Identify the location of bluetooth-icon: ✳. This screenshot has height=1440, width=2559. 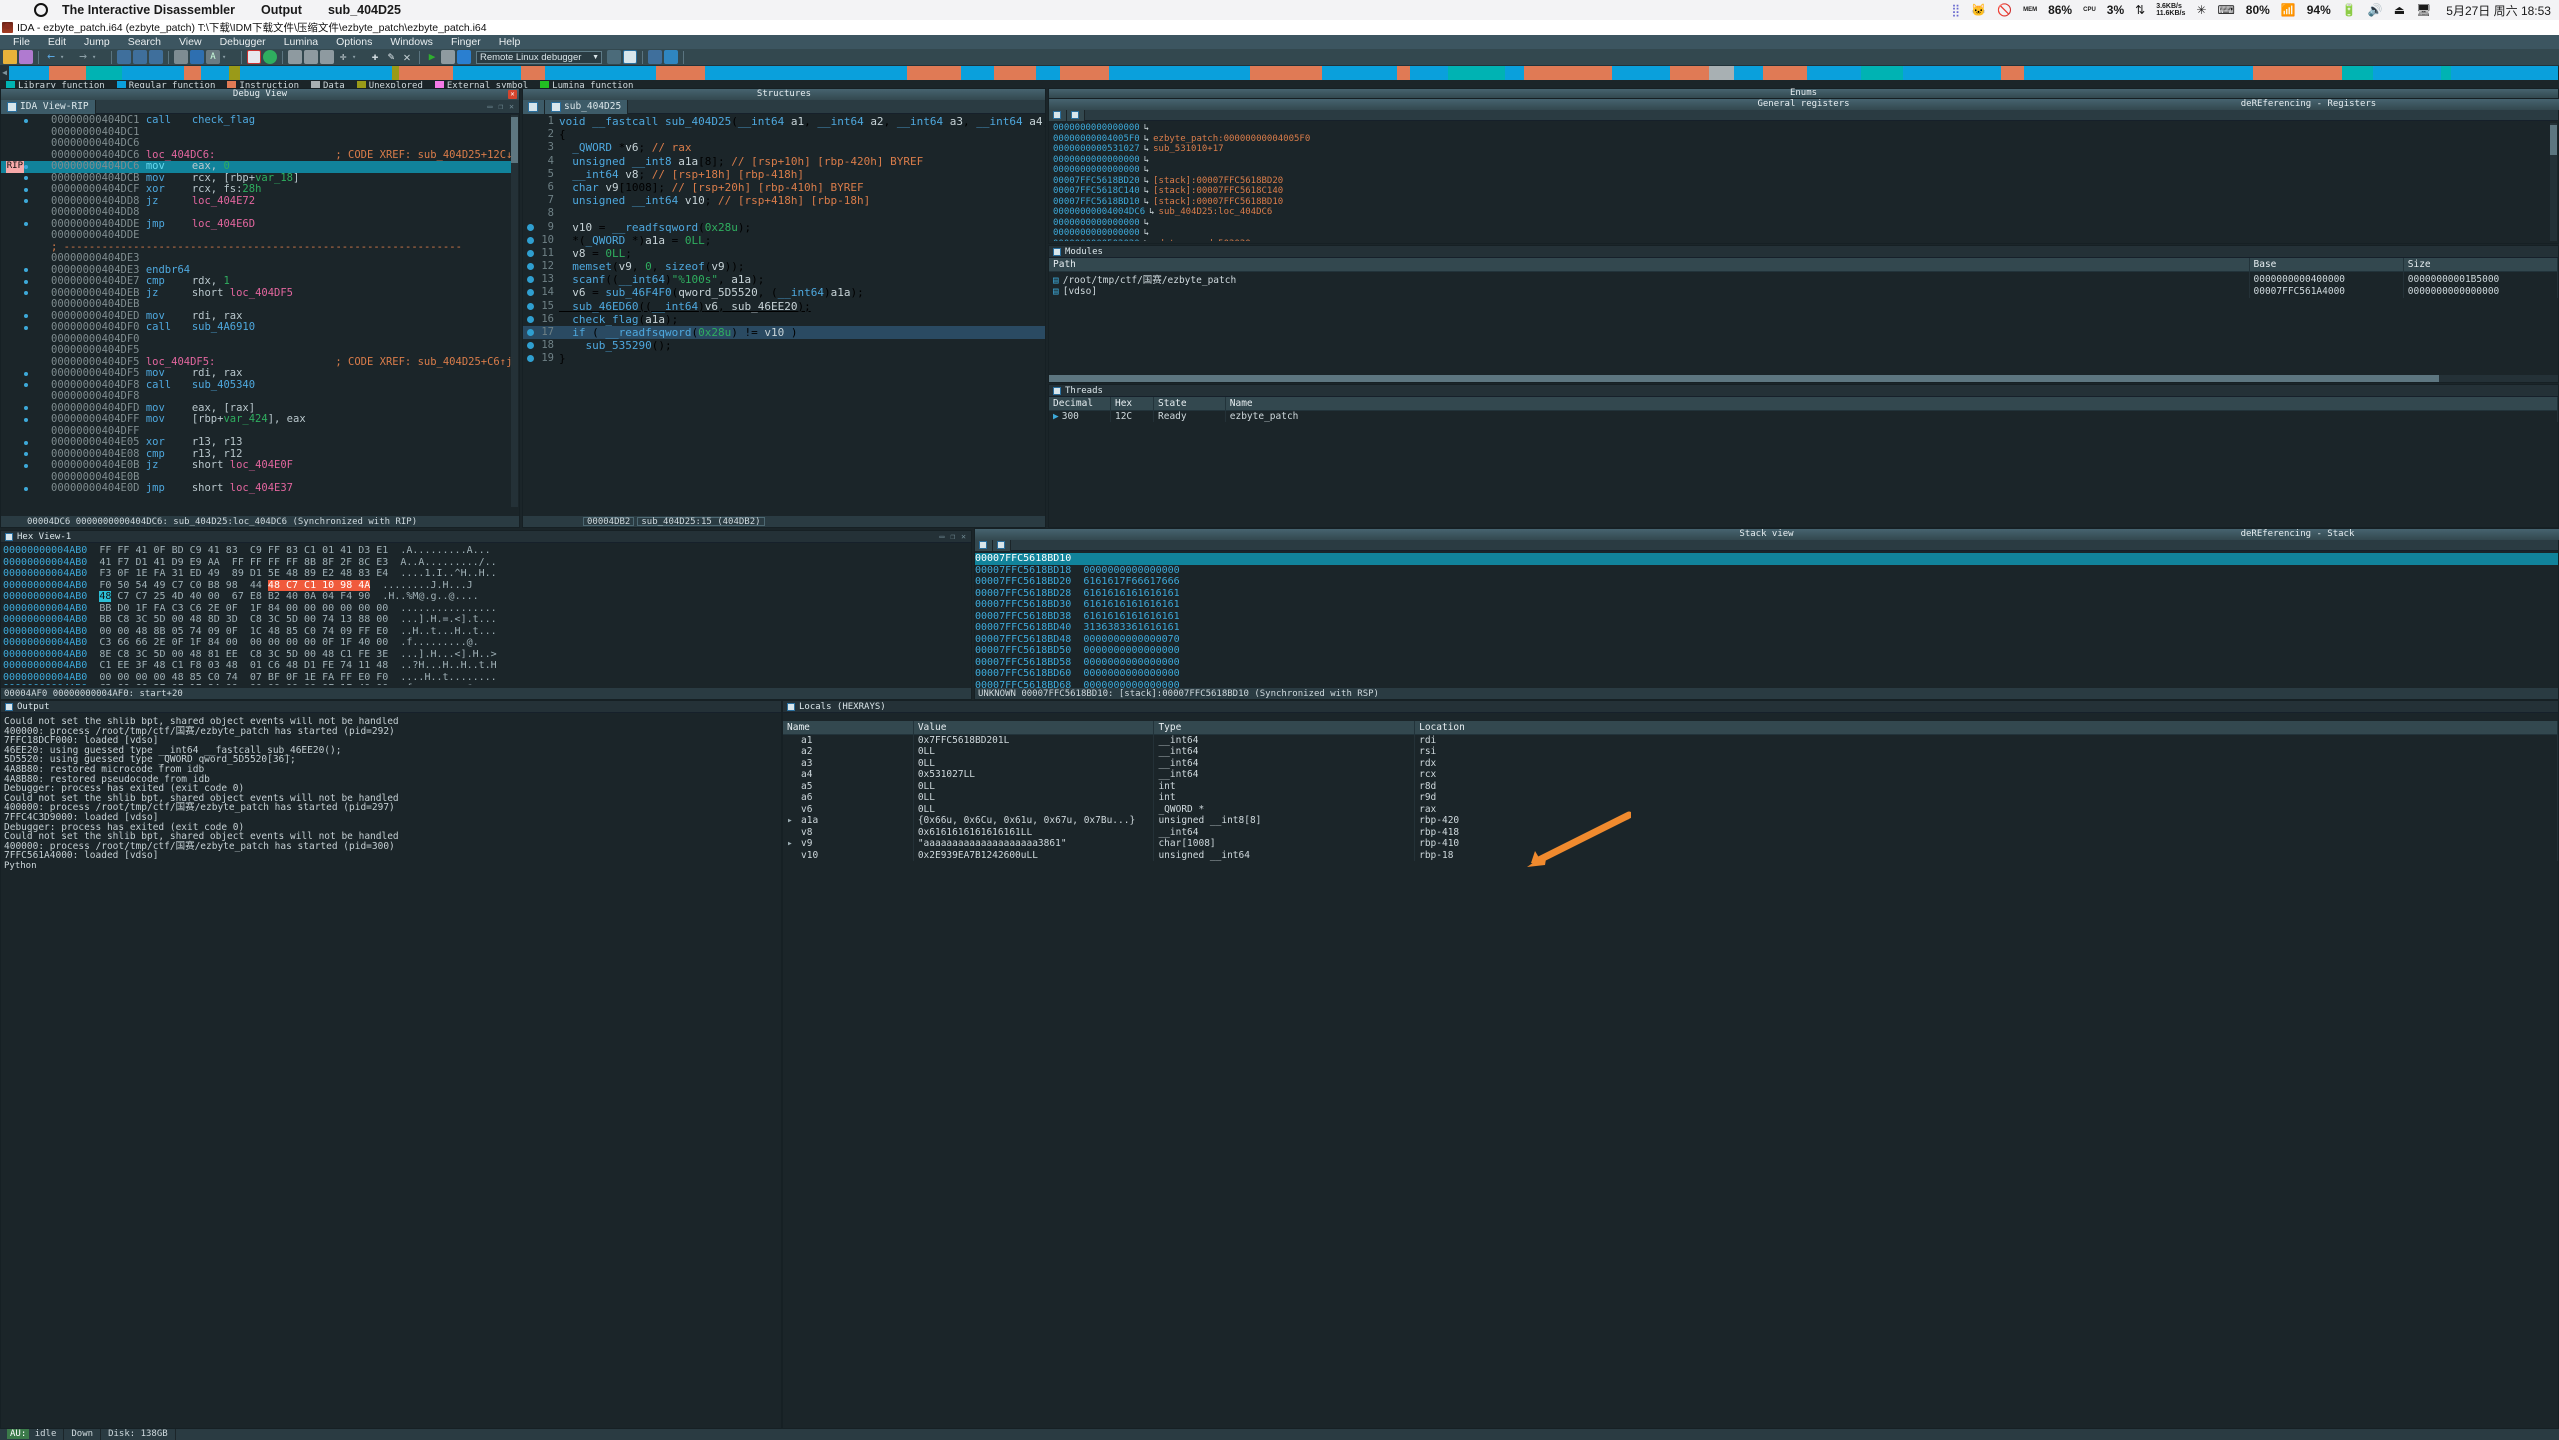
(2201, 10).